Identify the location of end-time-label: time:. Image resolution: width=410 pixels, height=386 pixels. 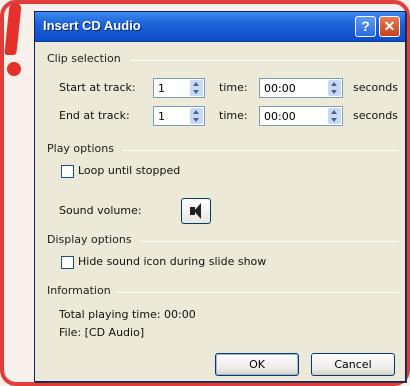
(233, 115).